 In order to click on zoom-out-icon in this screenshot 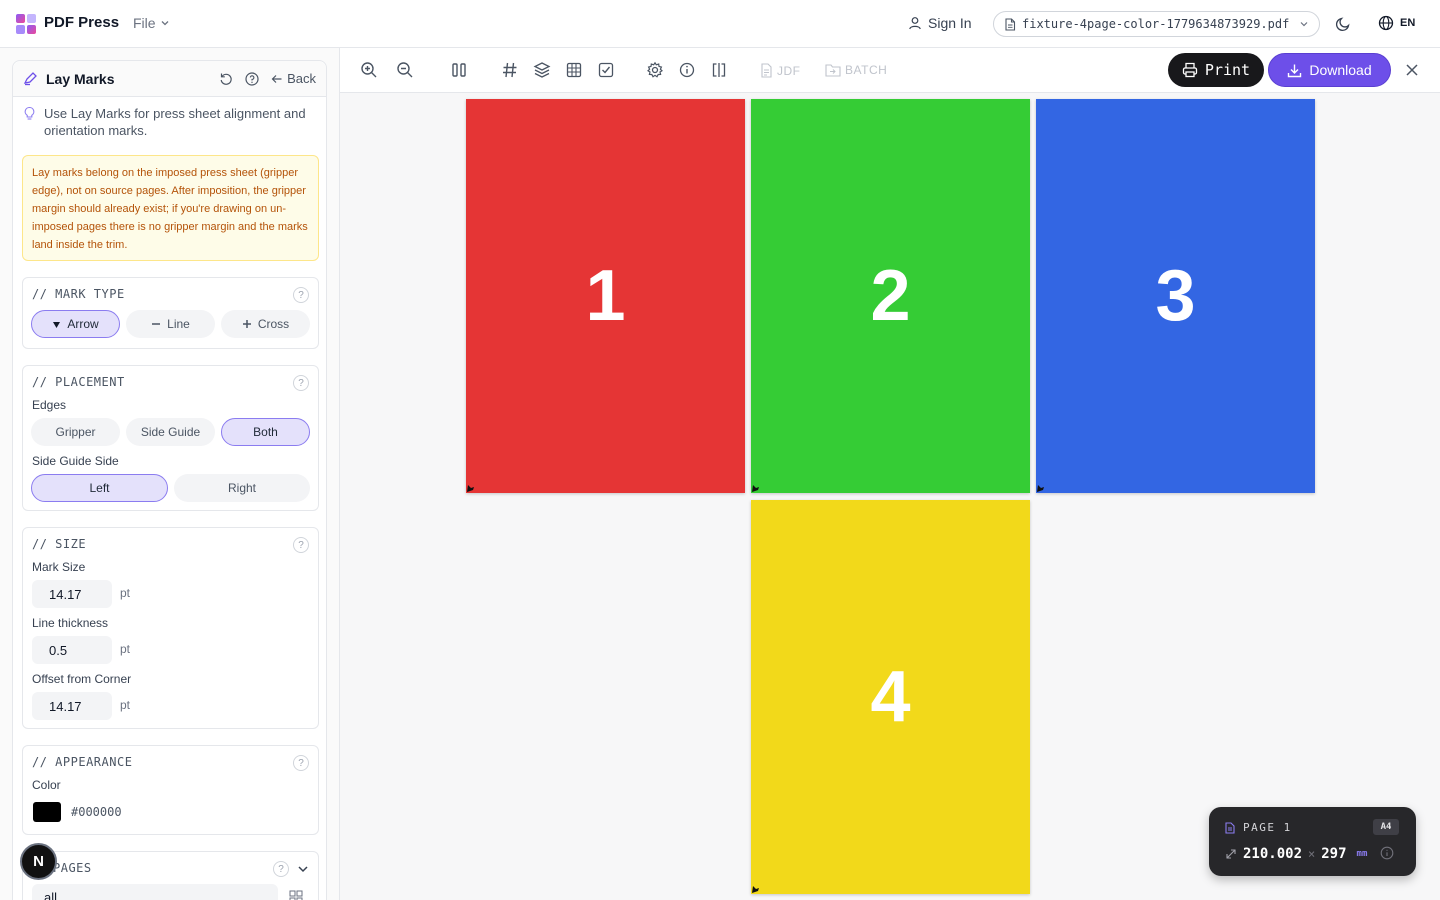, I will do `click(405, 70)`.